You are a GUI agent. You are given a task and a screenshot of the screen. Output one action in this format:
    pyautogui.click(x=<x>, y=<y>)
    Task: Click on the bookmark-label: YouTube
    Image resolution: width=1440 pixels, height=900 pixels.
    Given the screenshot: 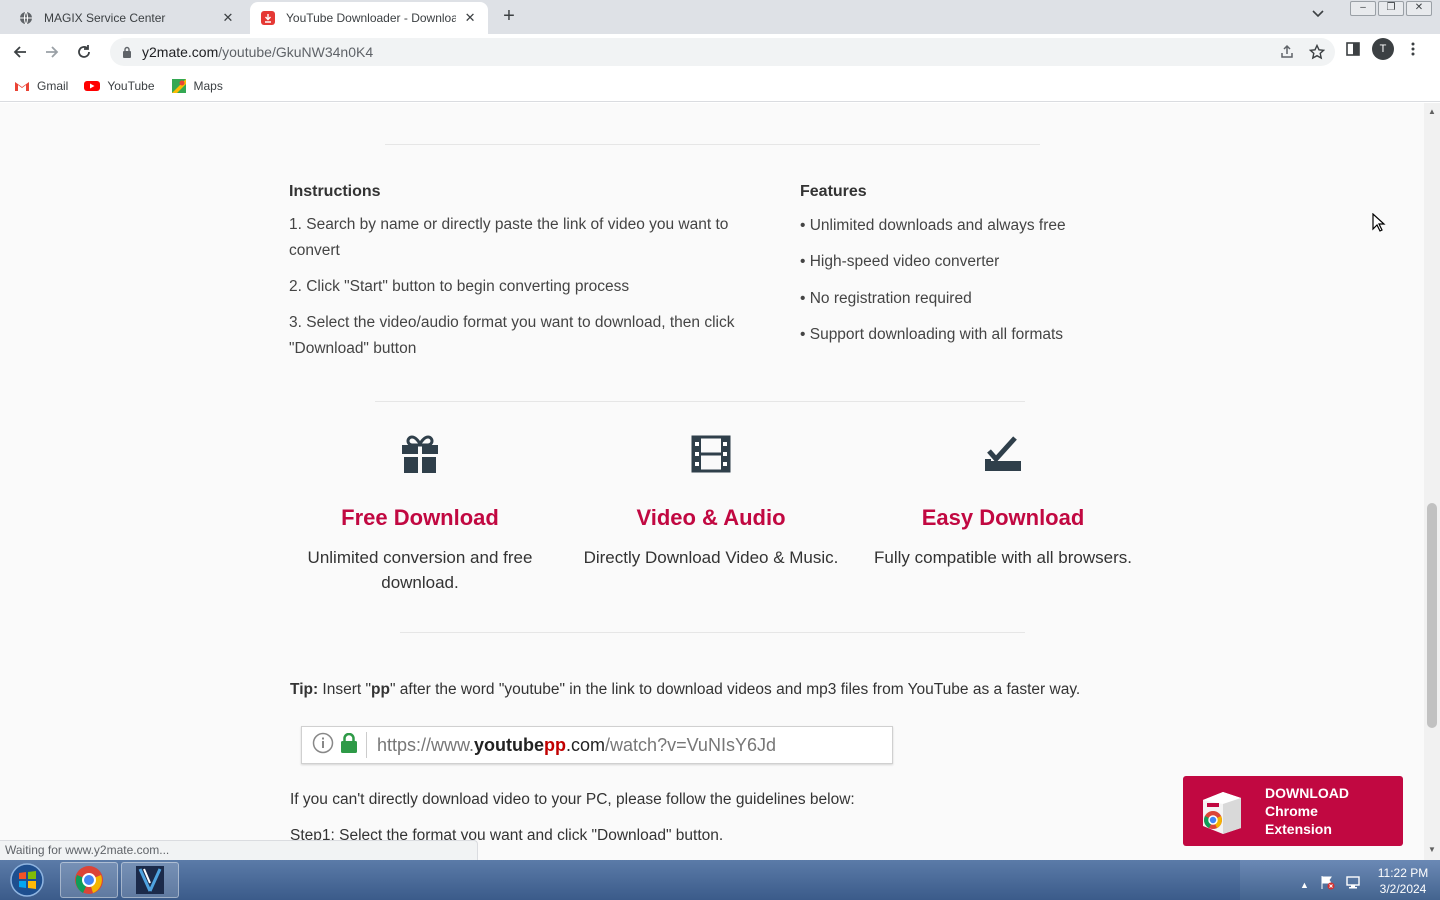 What is the action you would take?
    pyautogui.click(x=131, y=85)
    